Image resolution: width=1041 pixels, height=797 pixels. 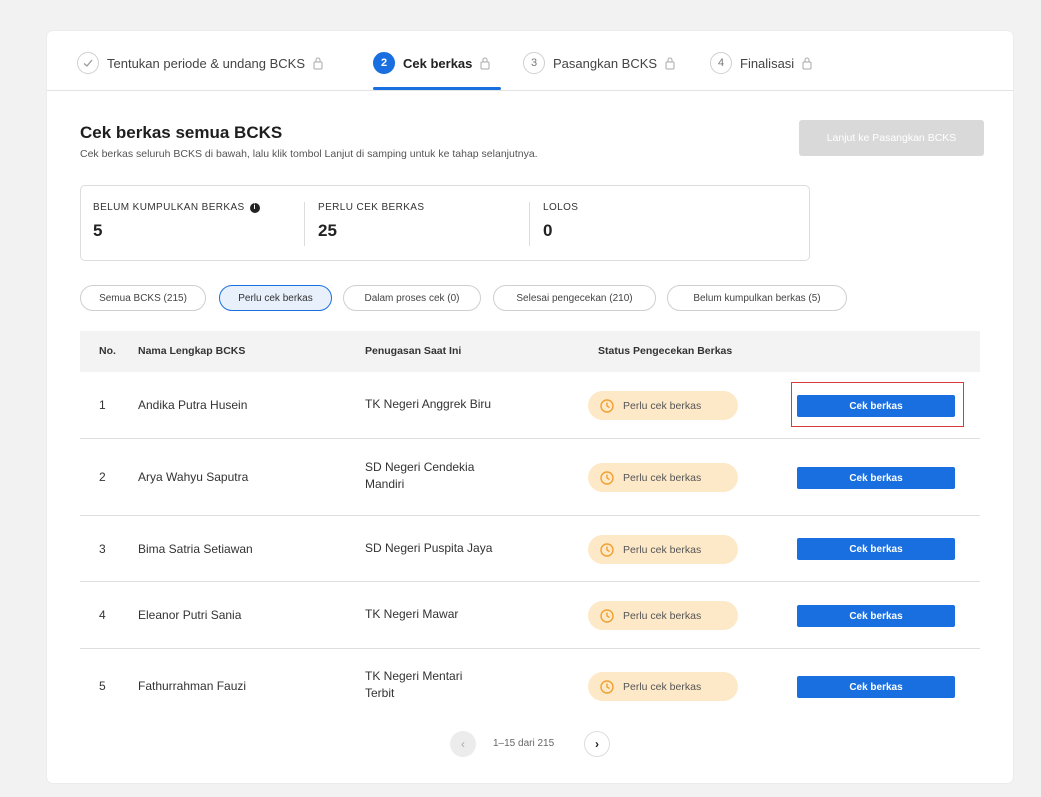 What do you see at coordinates (414, 684) in the screenshot?
I see `row-school: TK Negeri Mentari Terbit` at bounding box center [414, 684].